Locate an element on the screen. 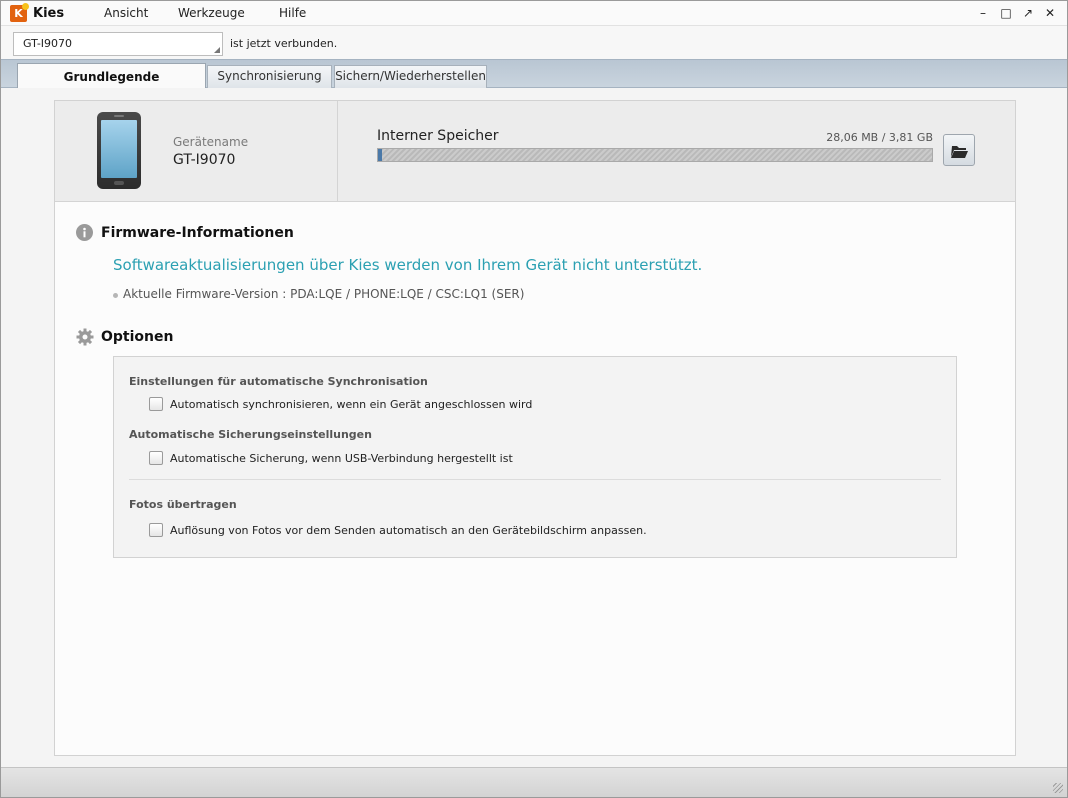 The height and width of the screenshot is (798, 1068). info-icon is located at coordinates (84, 232).